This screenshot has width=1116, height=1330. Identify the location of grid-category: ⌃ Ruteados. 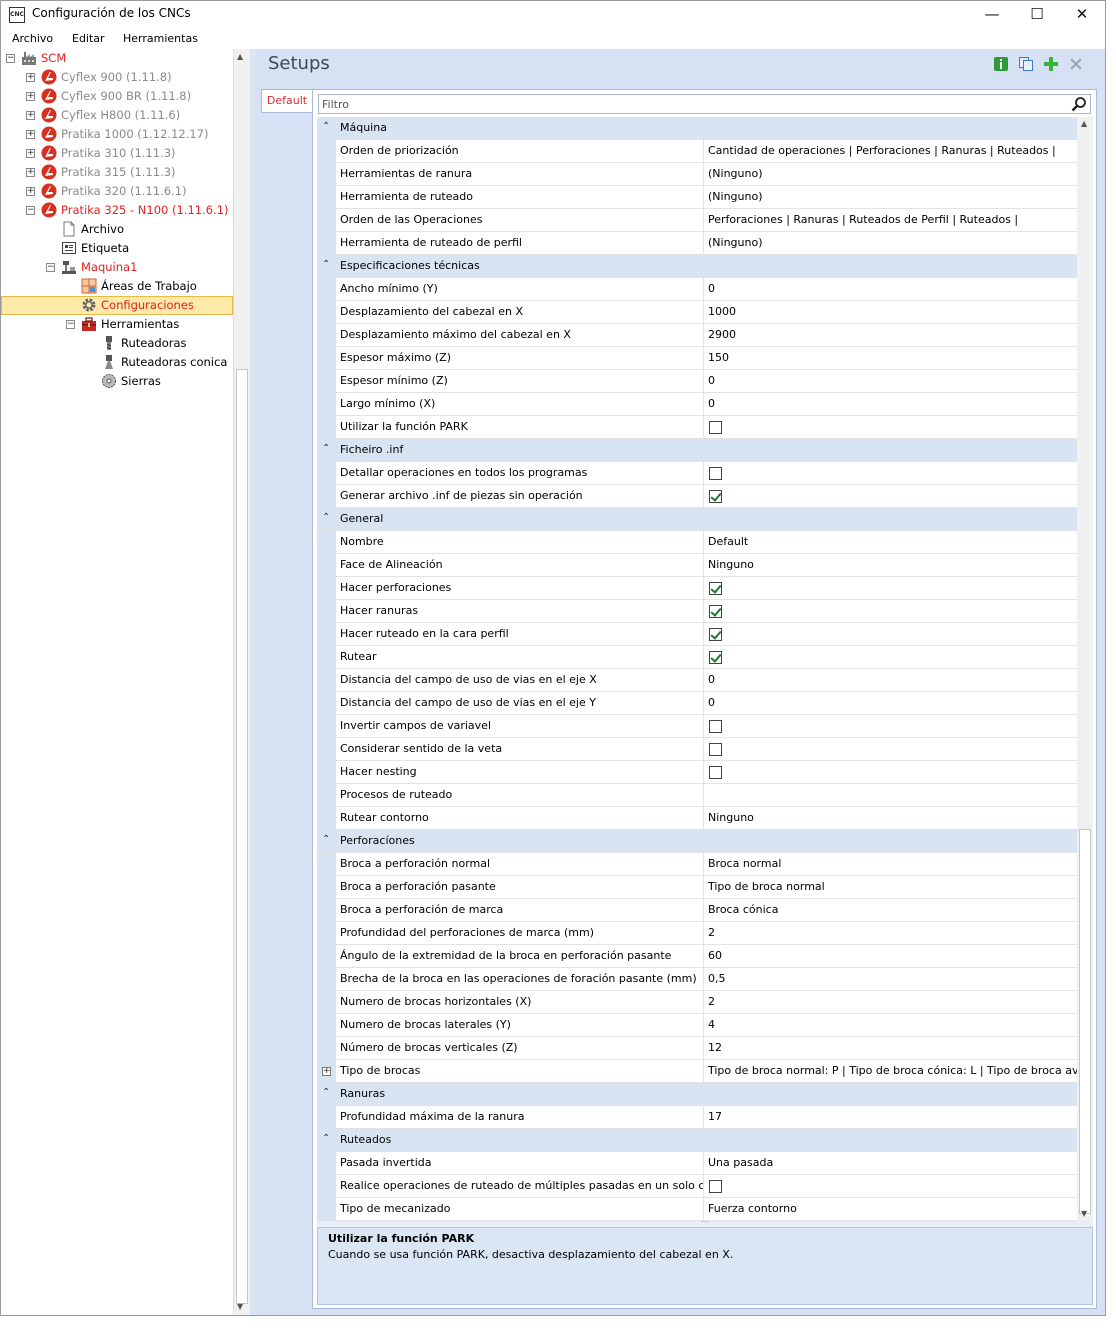
(697, 1140).